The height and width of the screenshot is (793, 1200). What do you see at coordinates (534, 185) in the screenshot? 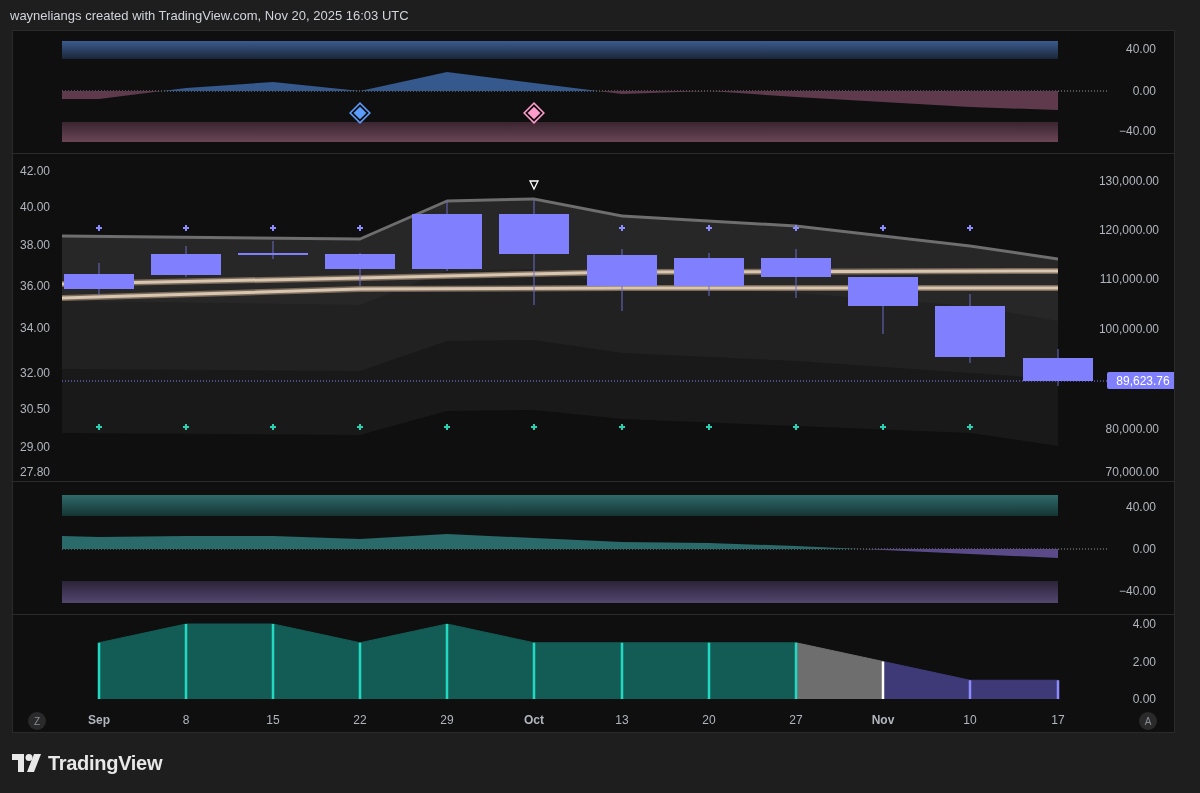
I see `triangle-marker-icon` at bounding box center [534, 185].